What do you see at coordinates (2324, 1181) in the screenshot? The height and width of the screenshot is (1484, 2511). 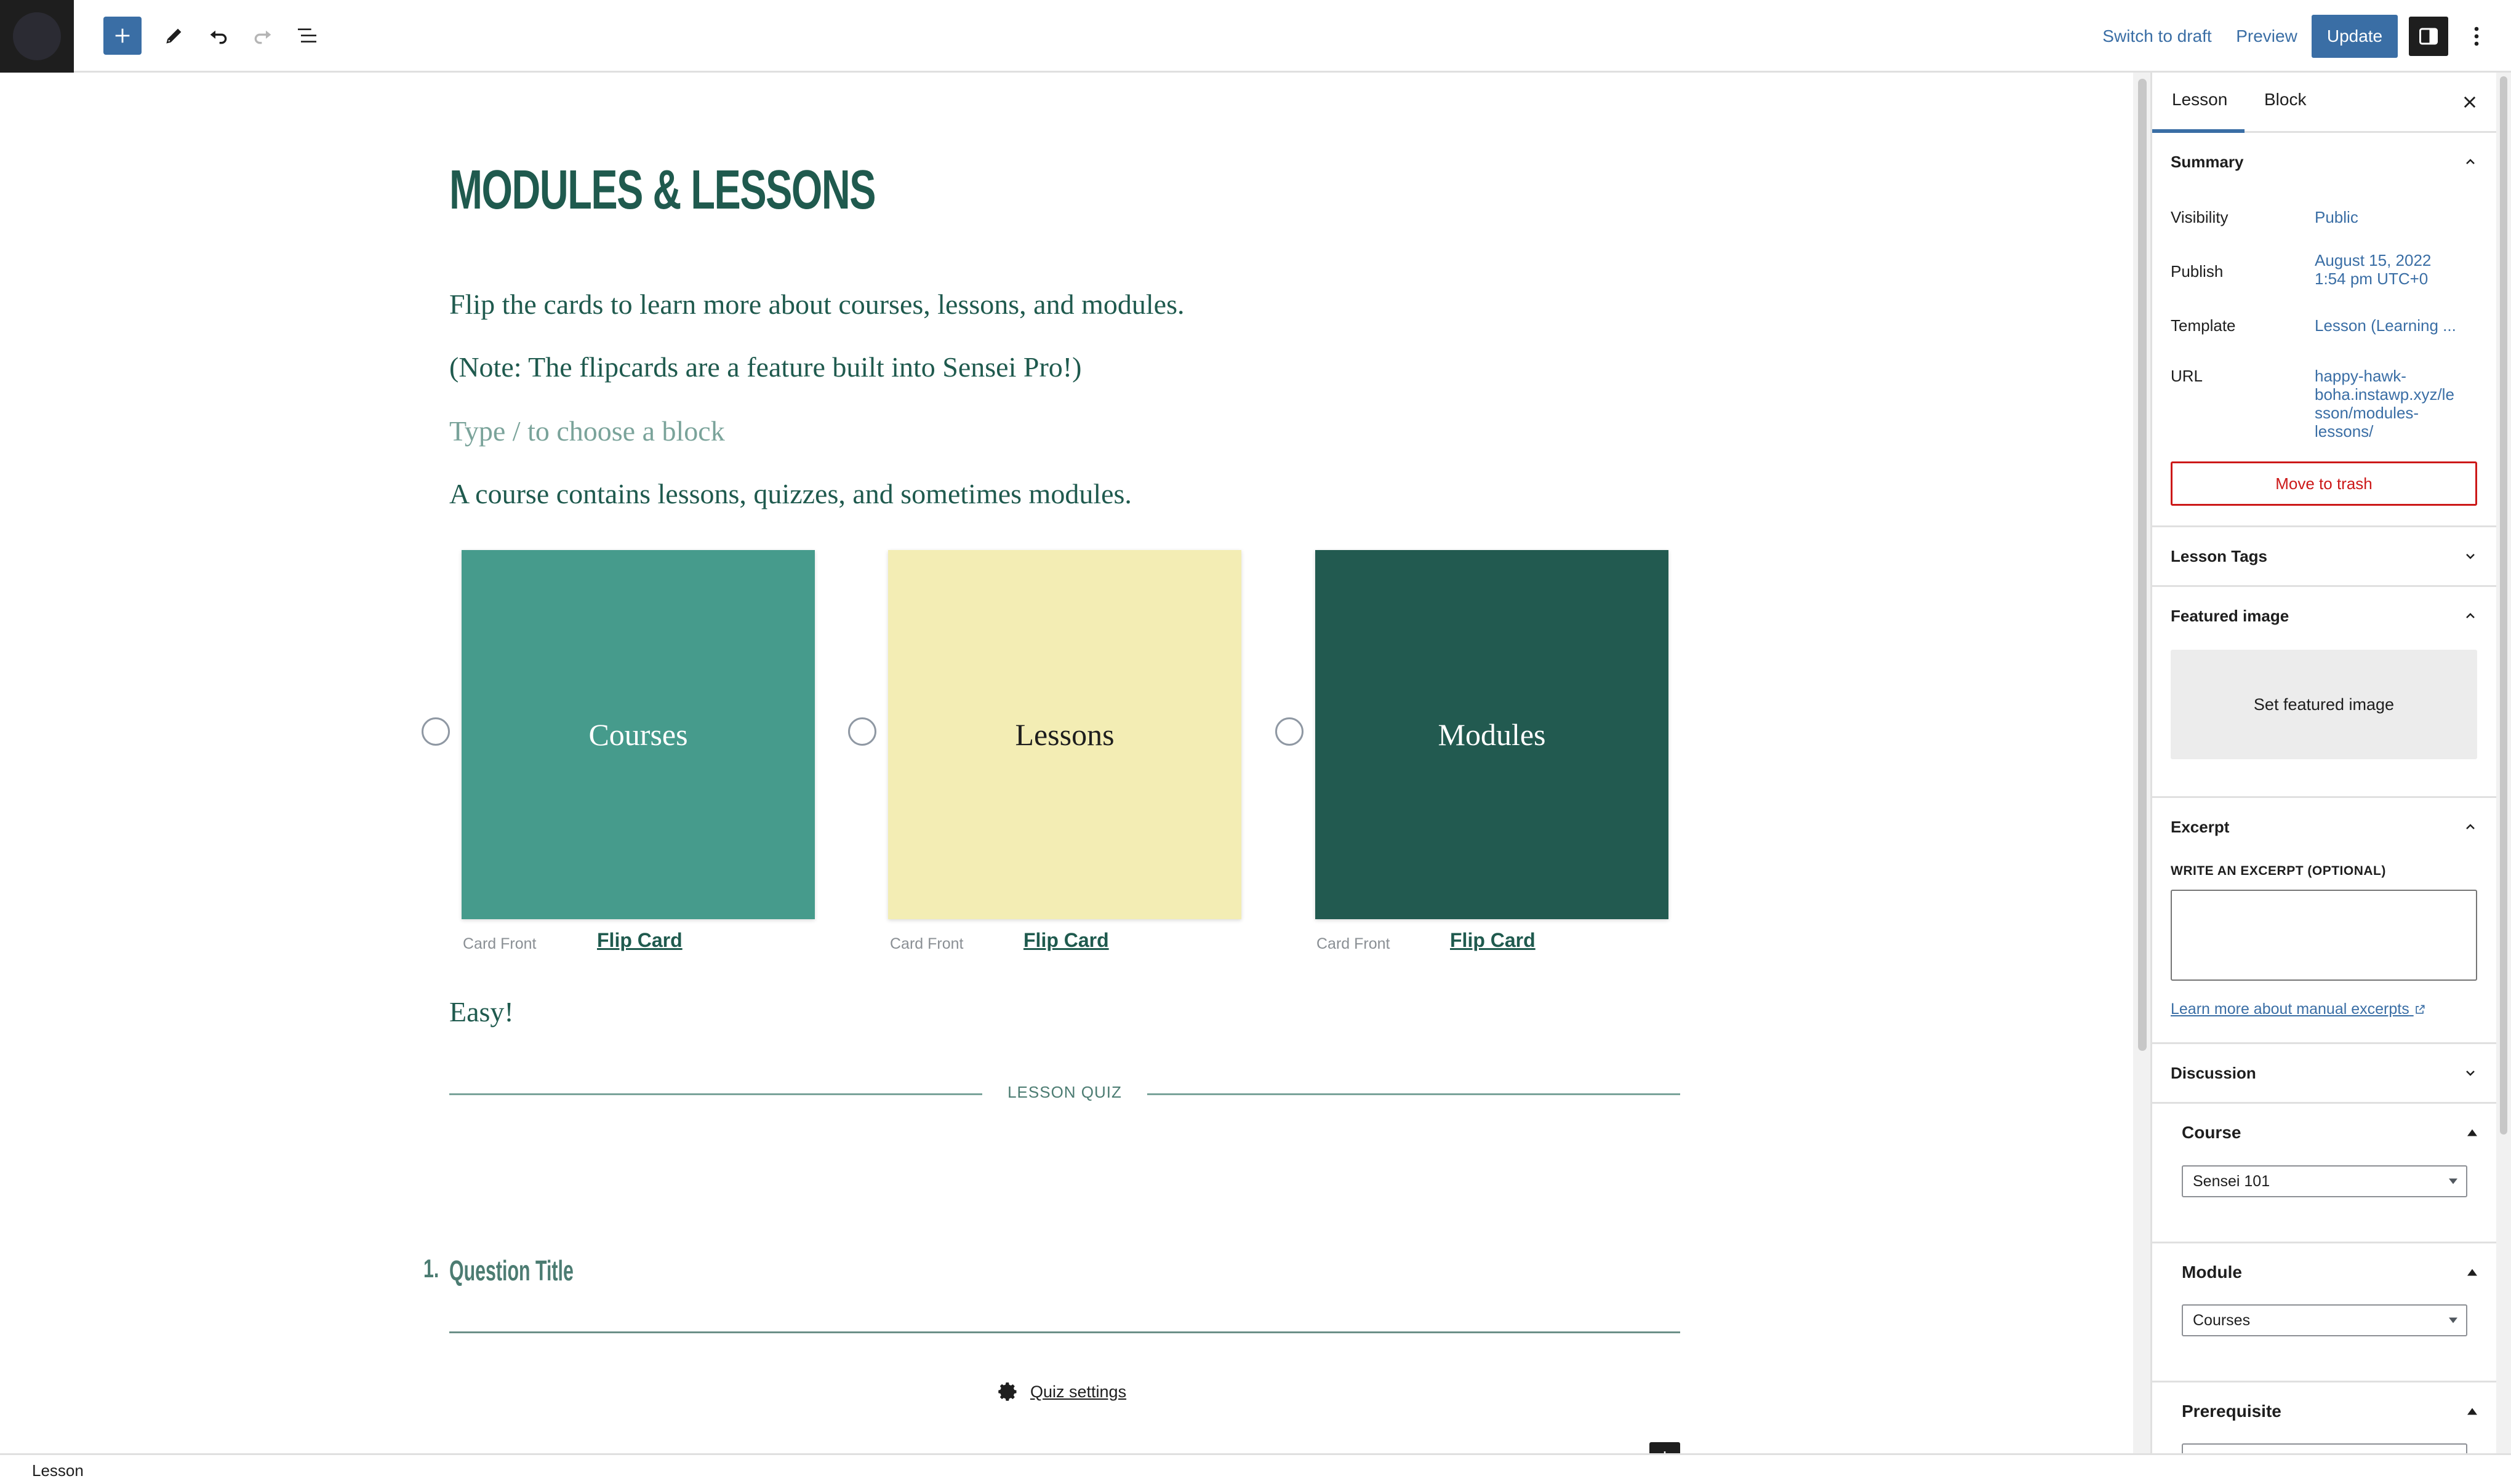 I see `course-select: Sensei 101` at bounding box center [2324, 1181].